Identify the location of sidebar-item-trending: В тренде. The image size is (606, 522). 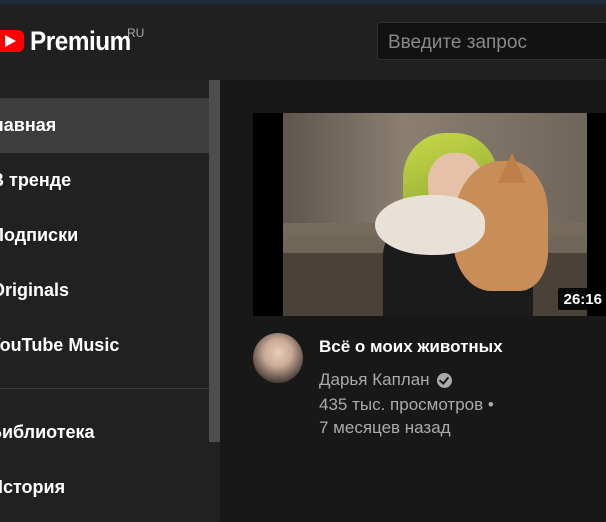
(104, 180).